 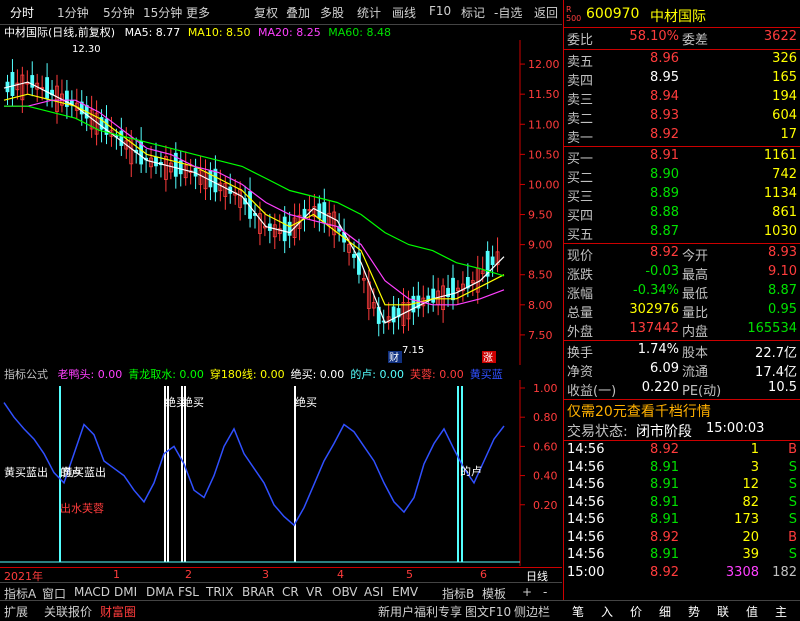 I want to click on stat-value-2: 8.93, so click(x=782, y=252).